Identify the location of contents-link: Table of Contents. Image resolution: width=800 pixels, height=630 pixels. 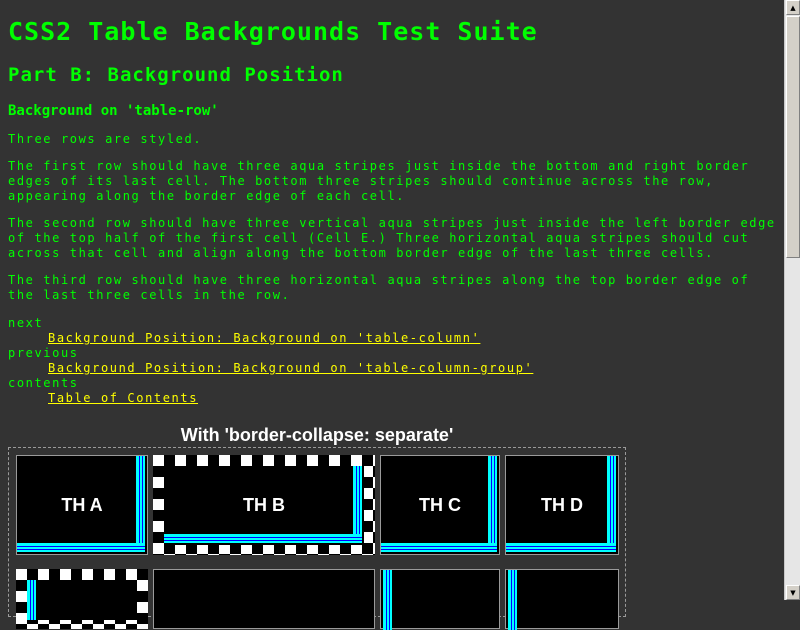
(123, 398).